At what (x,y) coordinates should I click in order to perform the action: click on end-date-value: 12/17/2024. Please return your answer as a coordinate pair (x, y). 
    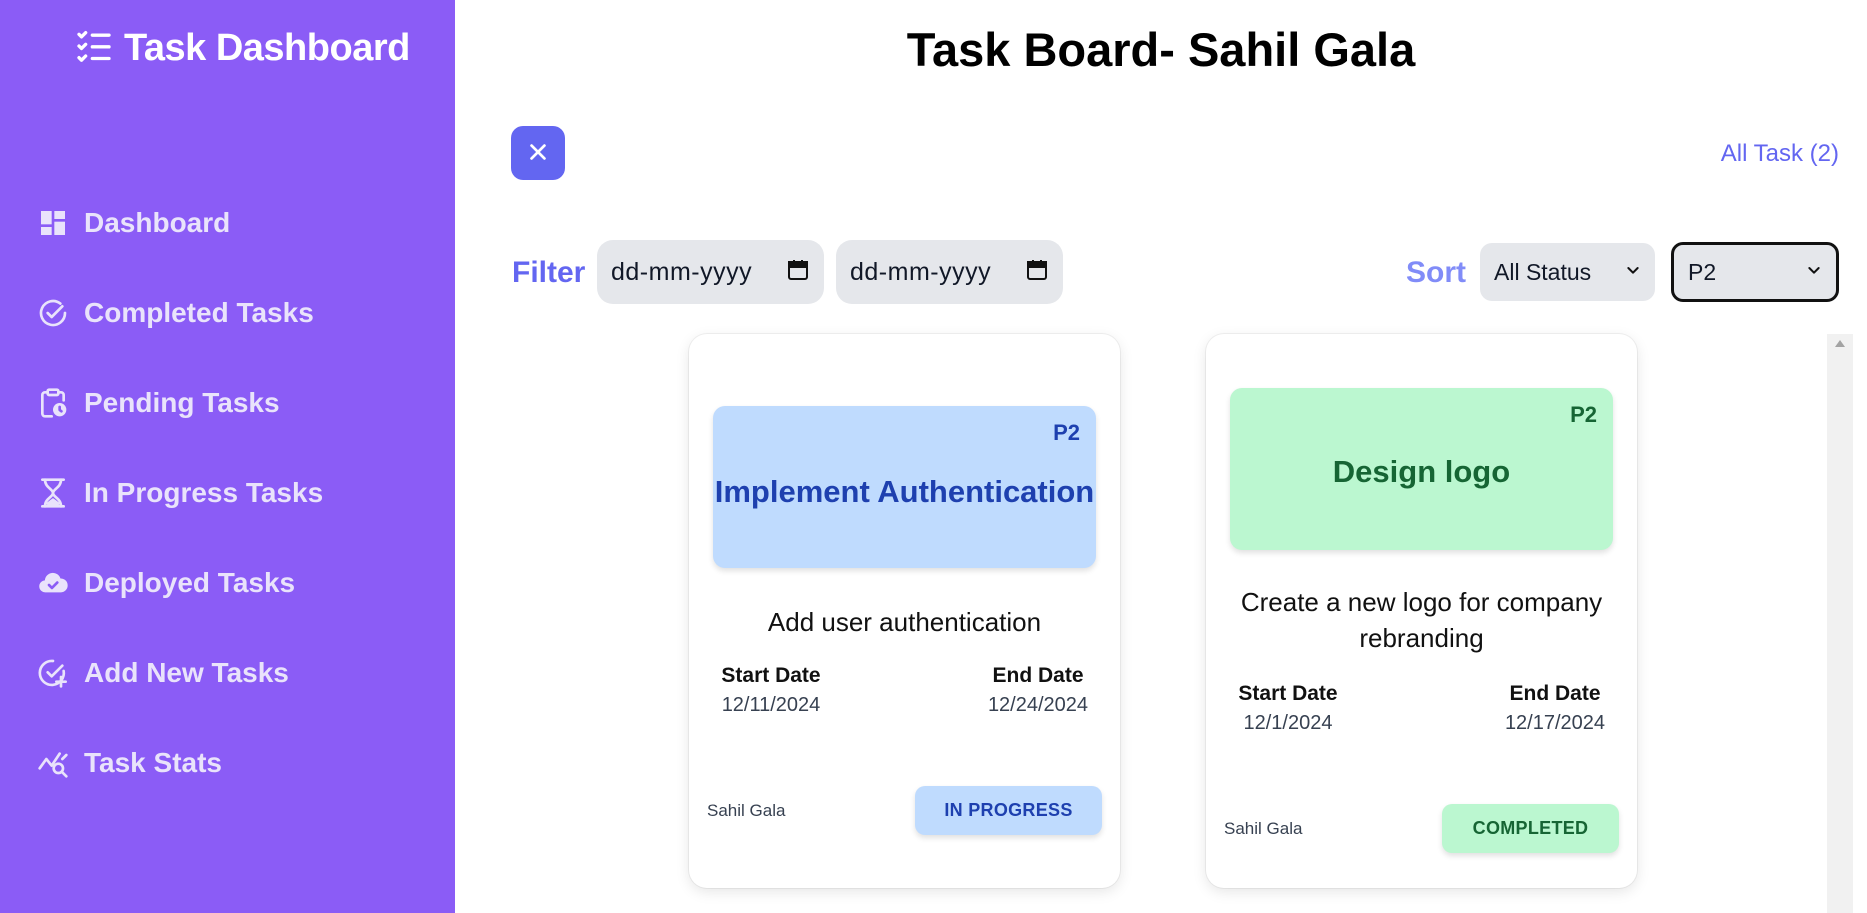
    Looking at the image, I should click on (1555, 723).